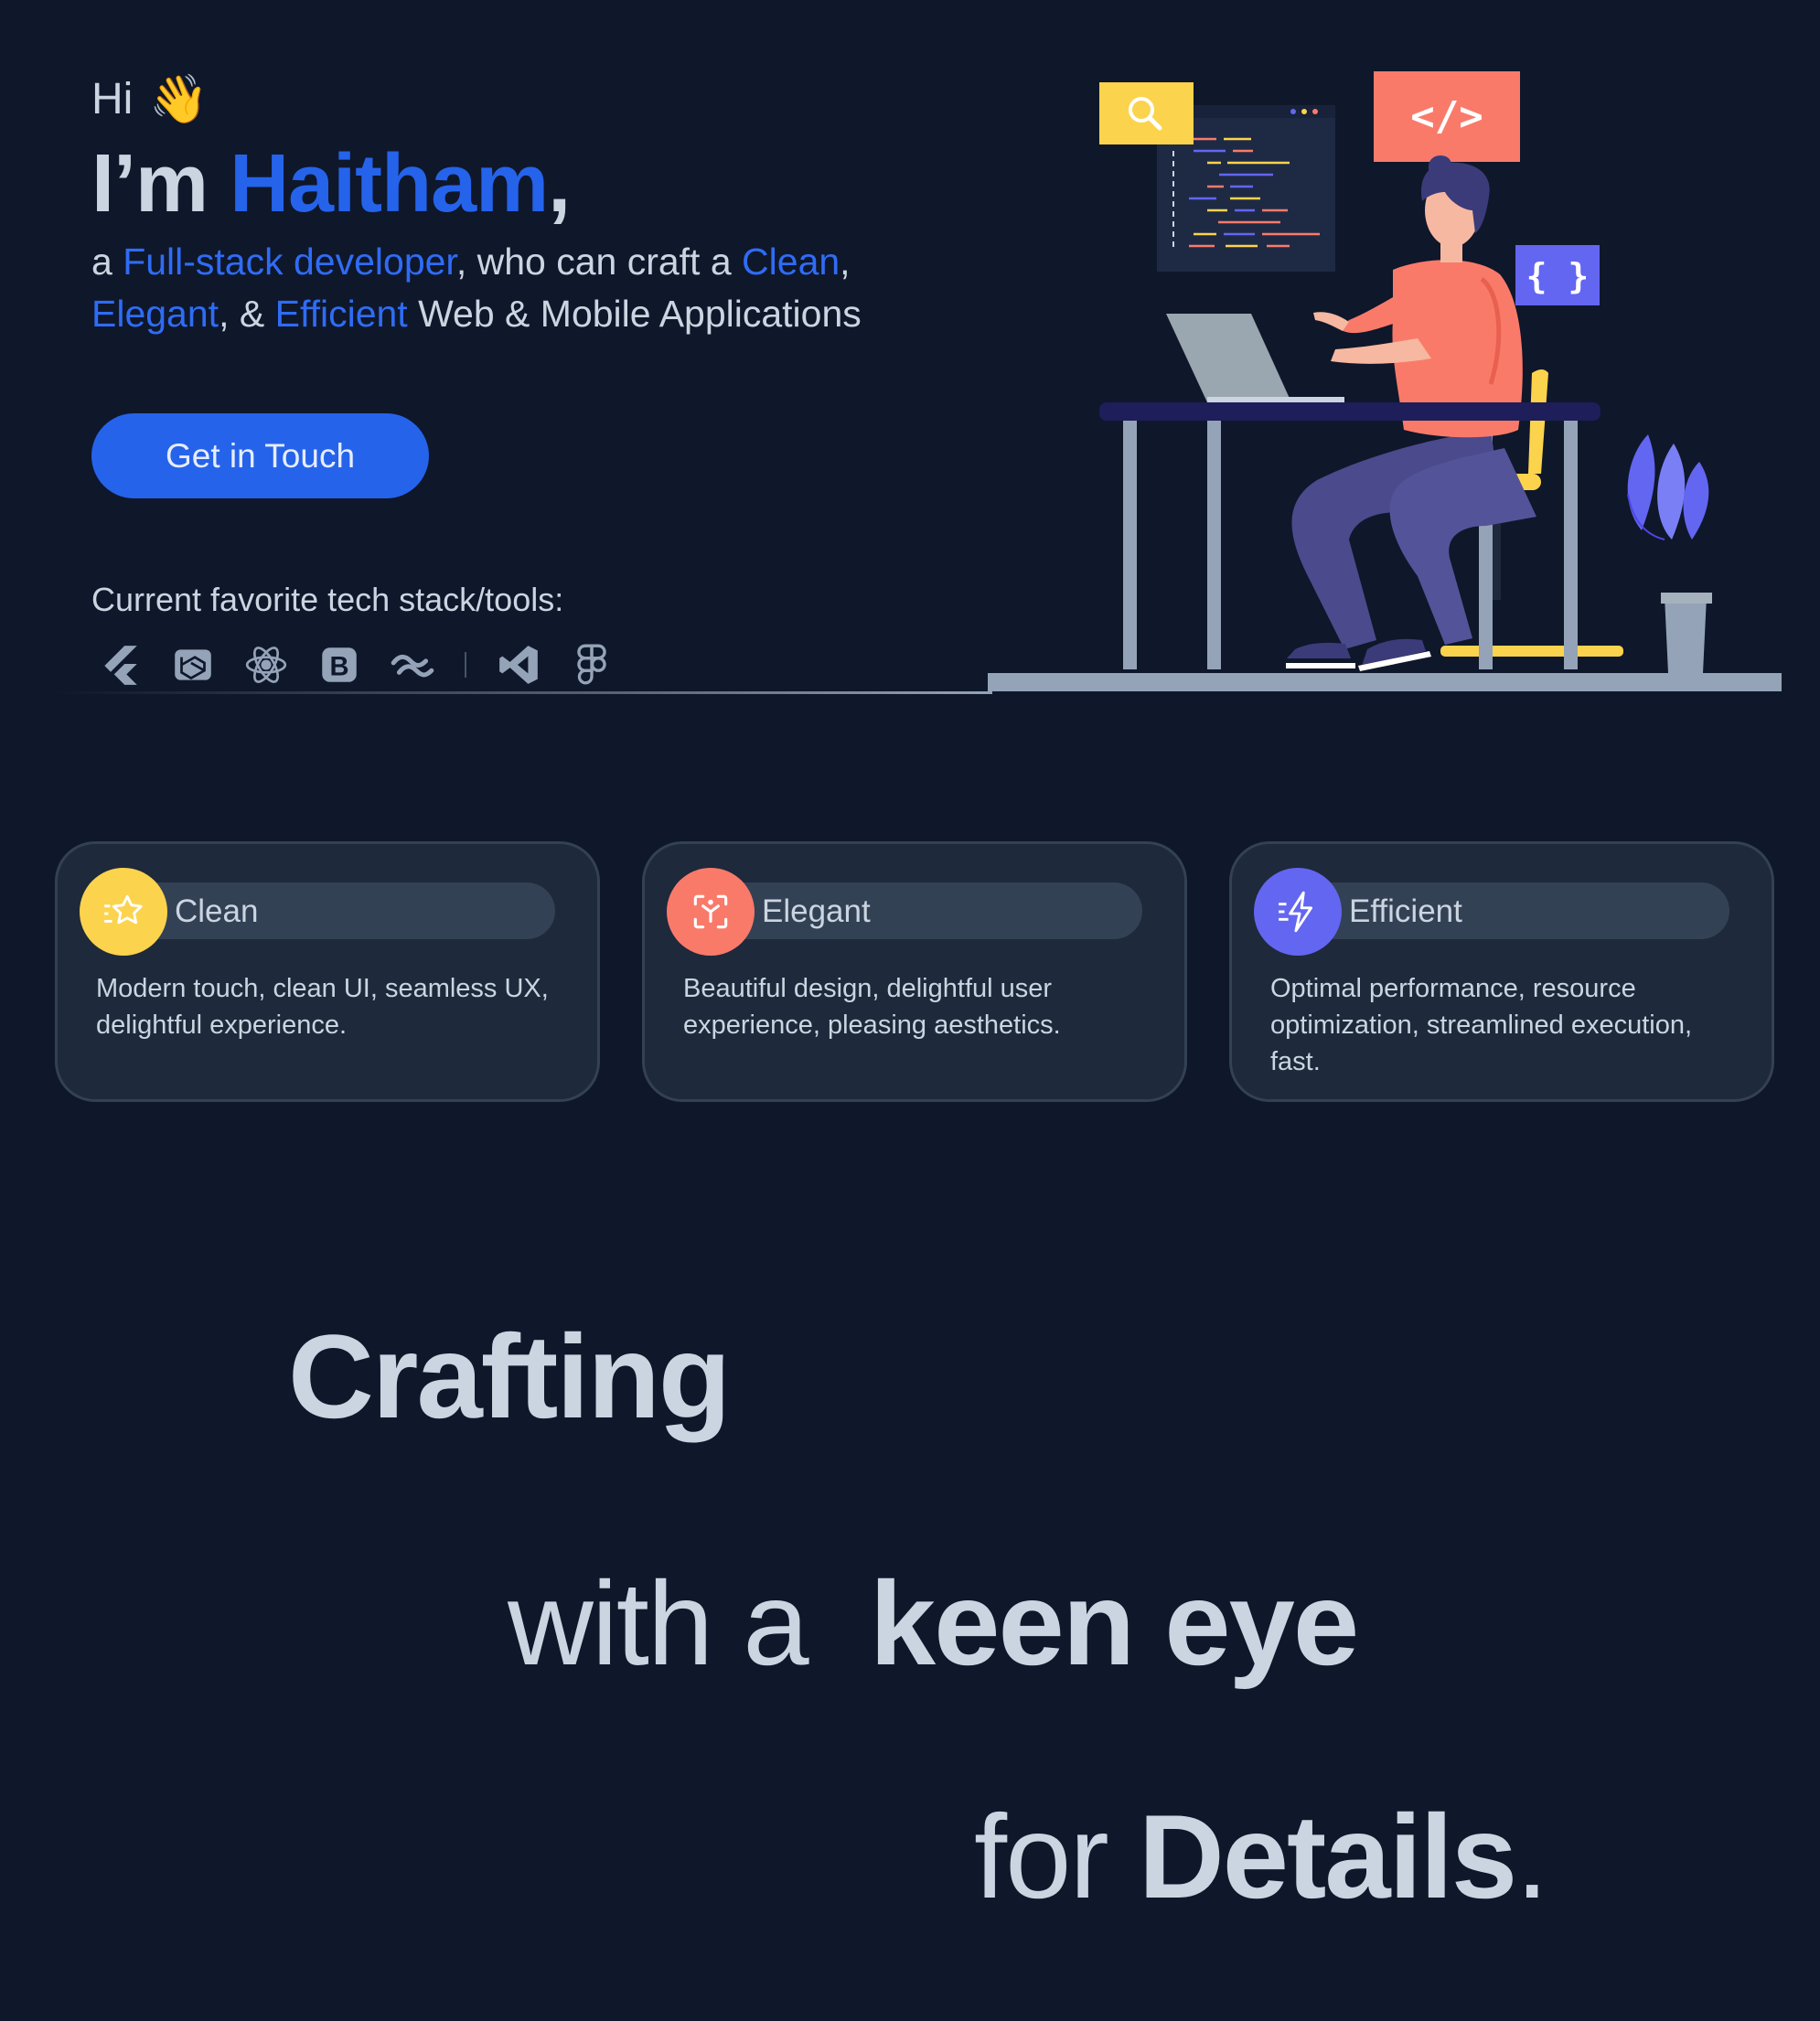 Image resolution: width=1820 pixels, height=2021 pixels. Describe the element at coordinates (465, 665) in the screenshot. I see `divider` at that location.